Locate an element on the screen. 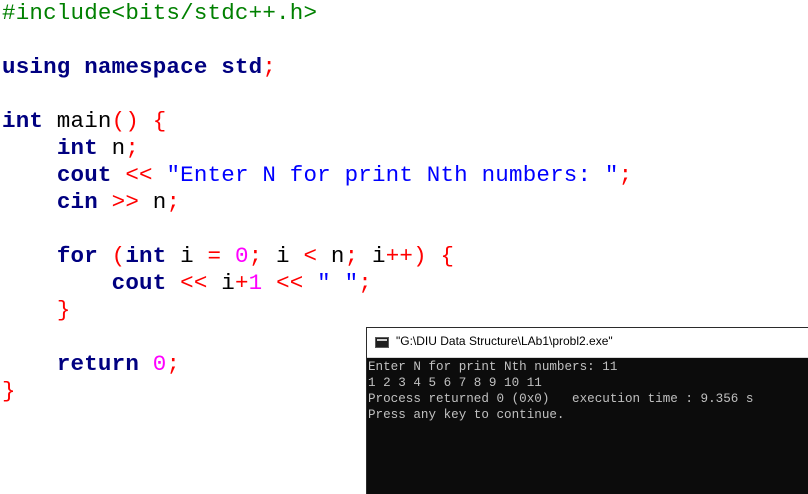 This screenshot has width=808, height=494. code-token: >> is located at coordinates (125, 202).